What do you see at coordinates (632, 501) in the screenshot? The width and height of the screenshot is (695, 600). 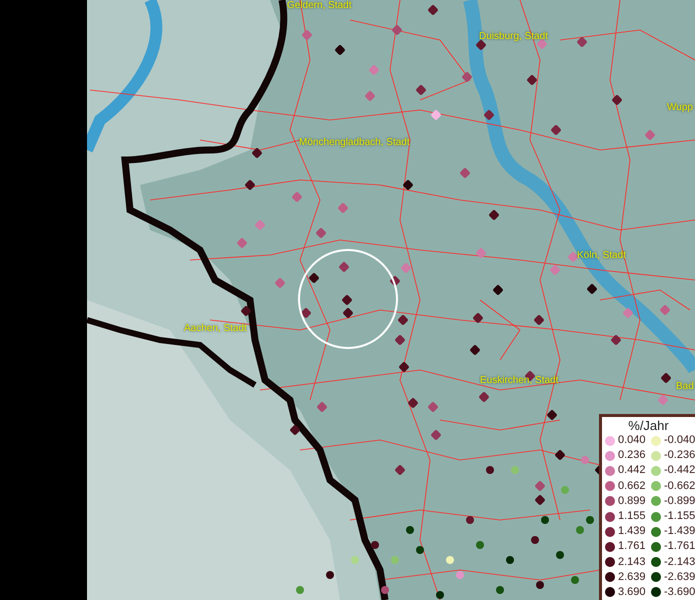 I see `legend-value: 0.899` at bounding box center [632, 501].